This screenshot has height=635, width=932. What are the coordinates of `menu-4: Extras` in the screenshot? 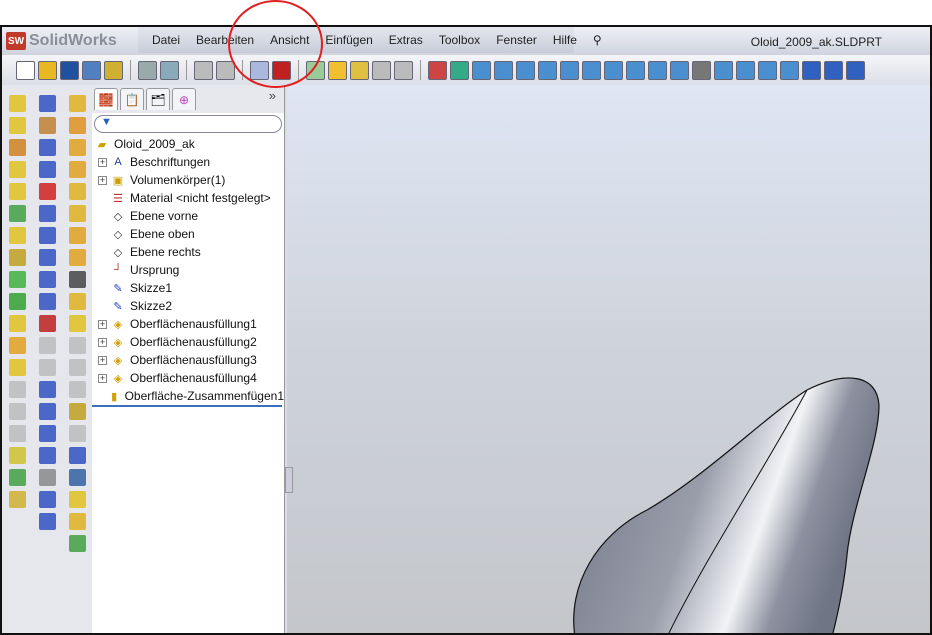 It's located at (406, 40).